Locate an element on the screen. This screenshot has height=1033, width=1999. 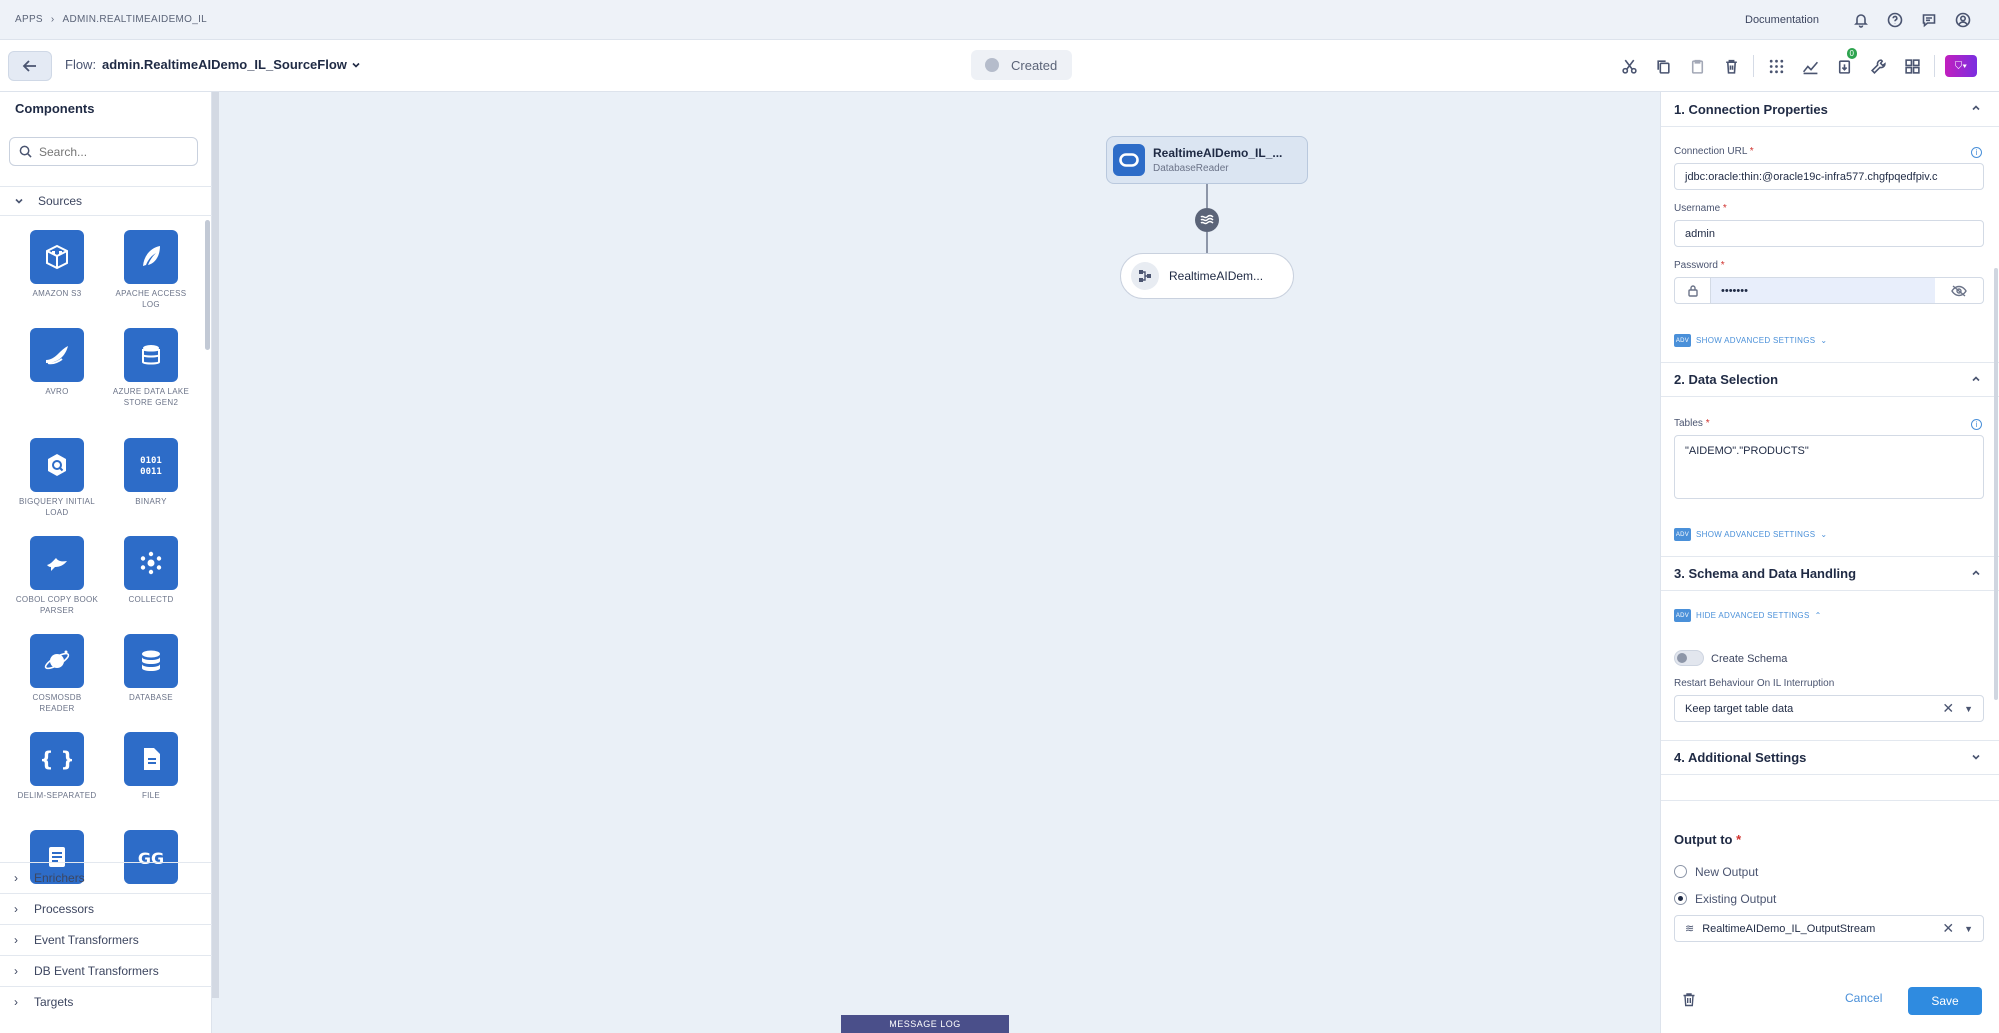
wrench-icon is located at coordinates (1878, 66).